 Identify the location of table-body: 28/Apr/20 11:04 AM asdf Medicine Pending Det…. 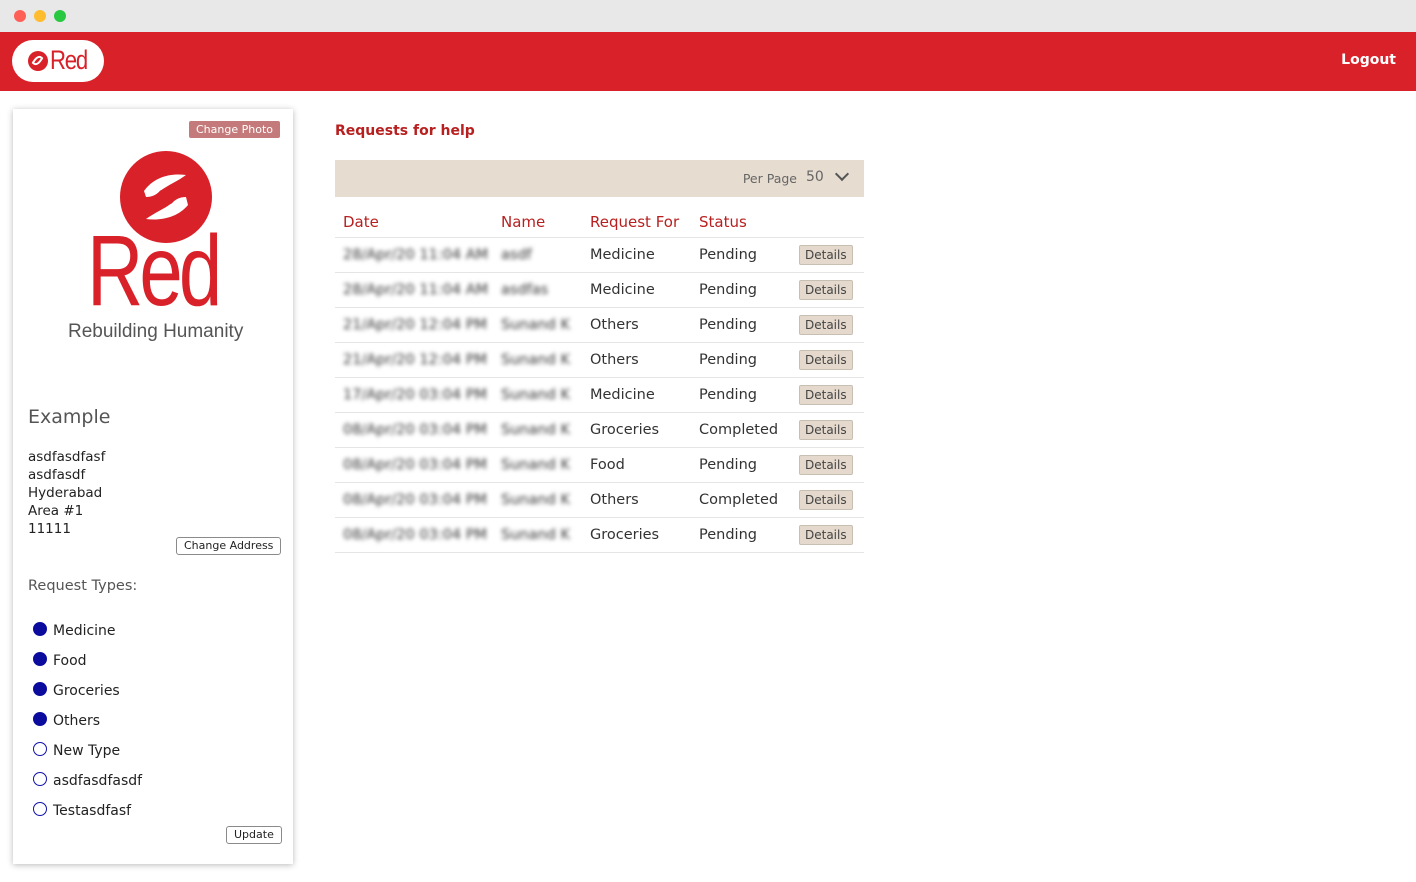
(599, 395).